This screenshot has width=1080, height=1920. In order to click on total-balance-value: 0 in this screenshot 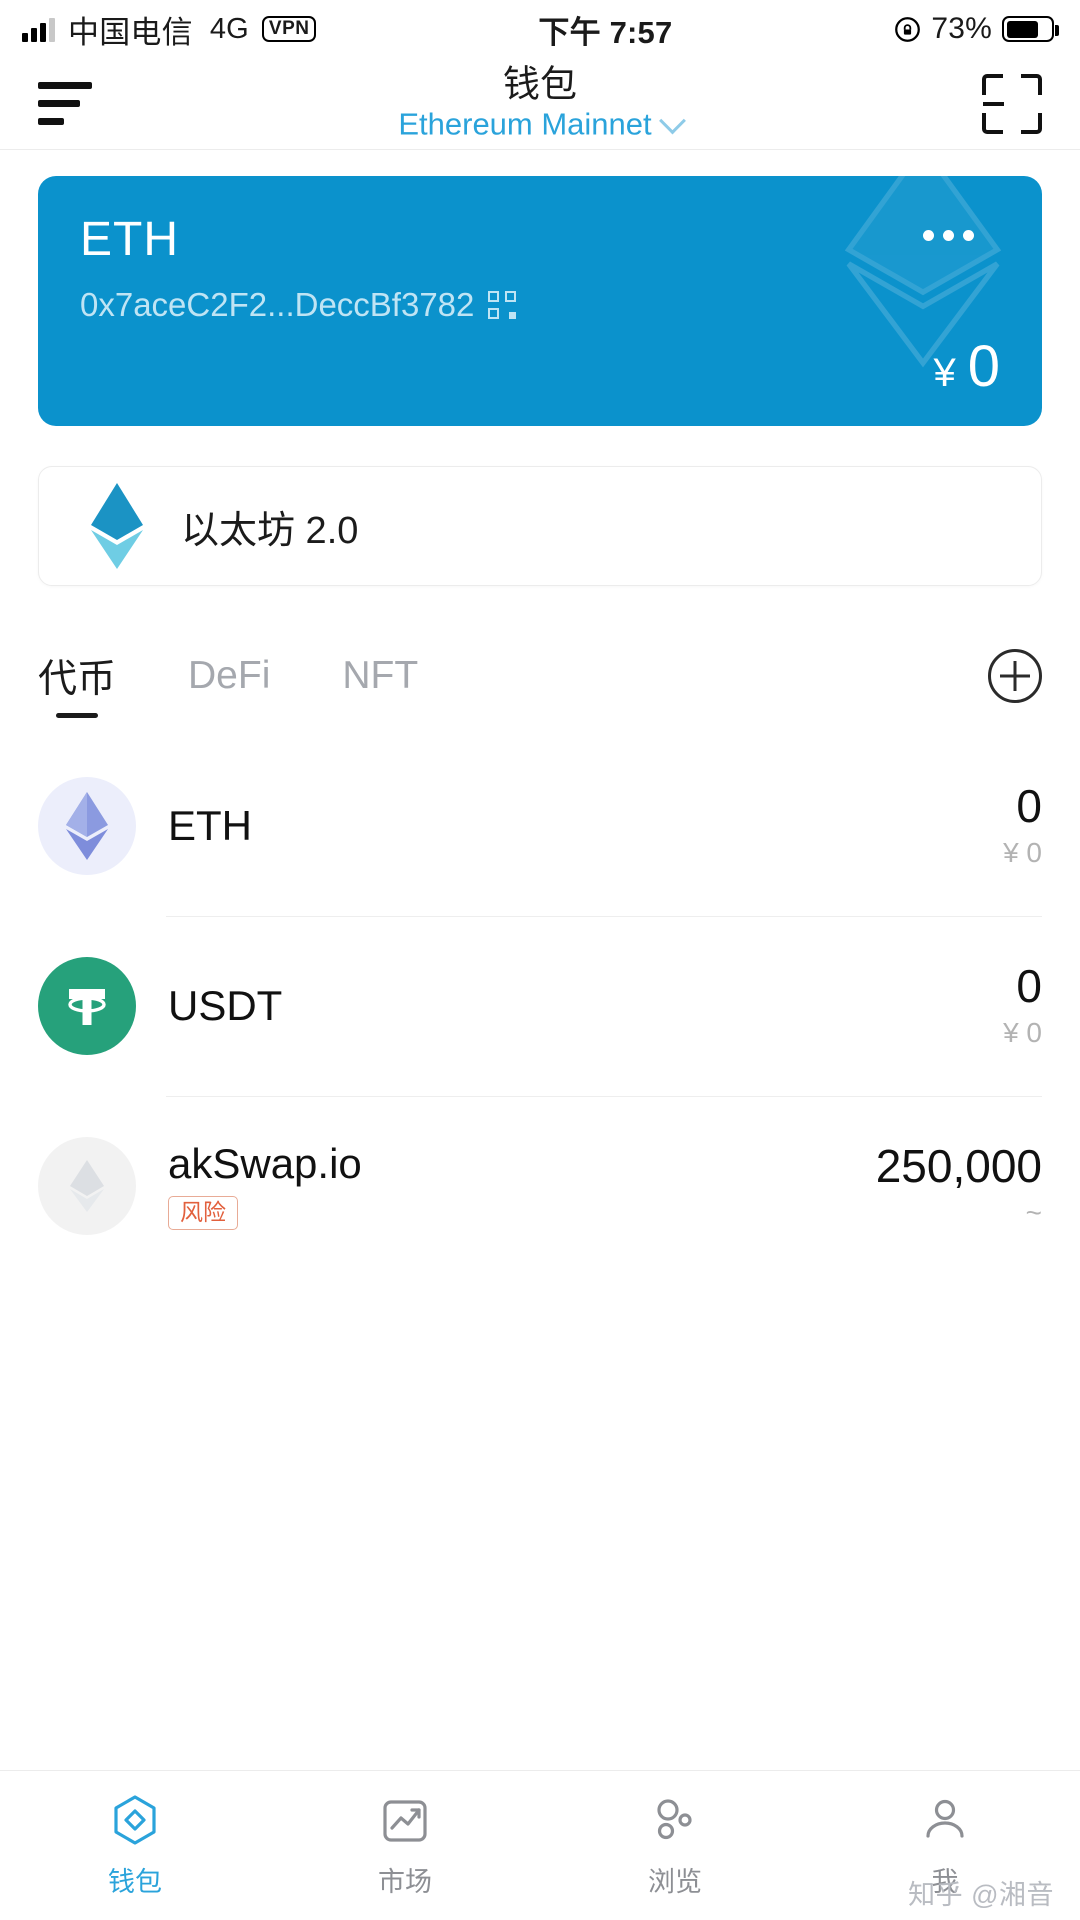, I will do `click(983, 366)`.